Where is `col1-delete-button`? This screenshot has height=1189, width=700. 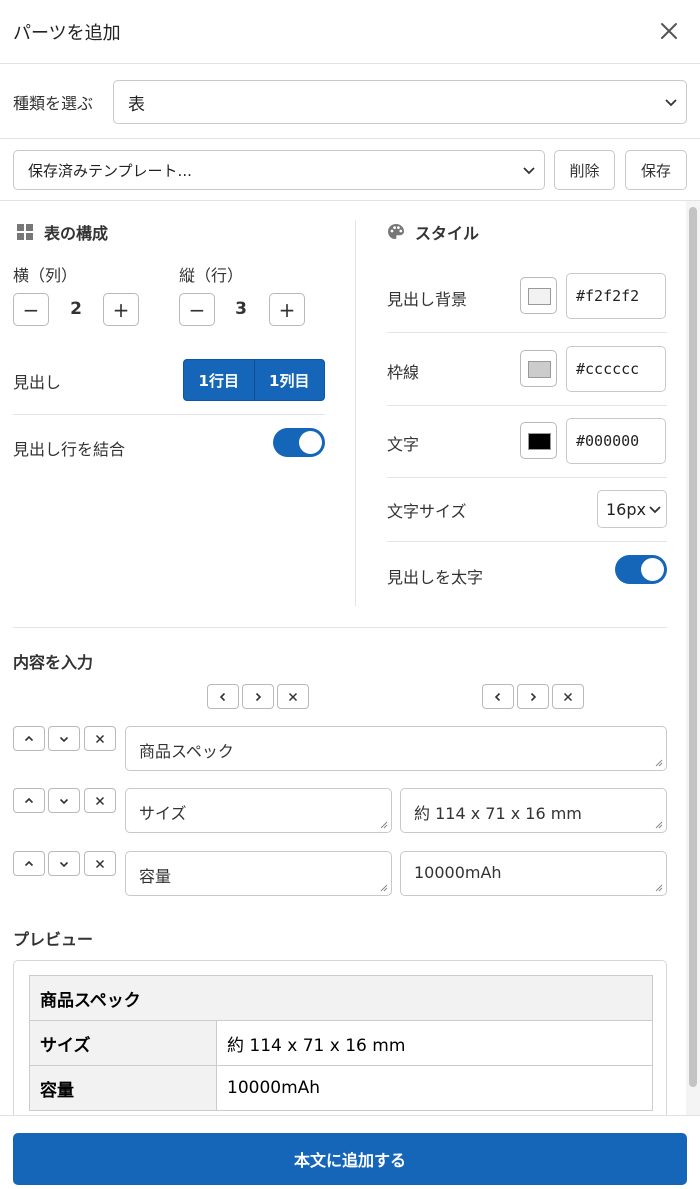
col1-delete-button is located at coordinates (293, 696).